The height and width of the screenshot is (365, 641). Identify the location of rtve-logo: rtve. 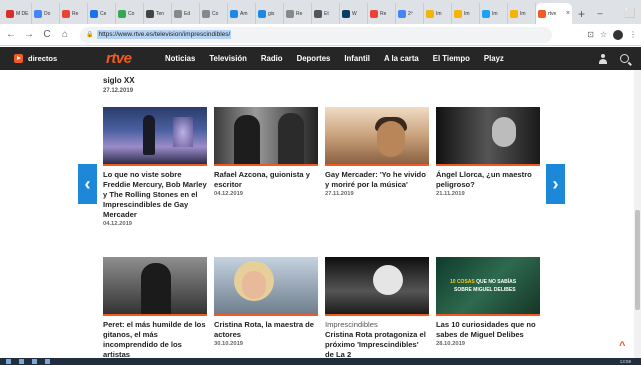
(132, 58).